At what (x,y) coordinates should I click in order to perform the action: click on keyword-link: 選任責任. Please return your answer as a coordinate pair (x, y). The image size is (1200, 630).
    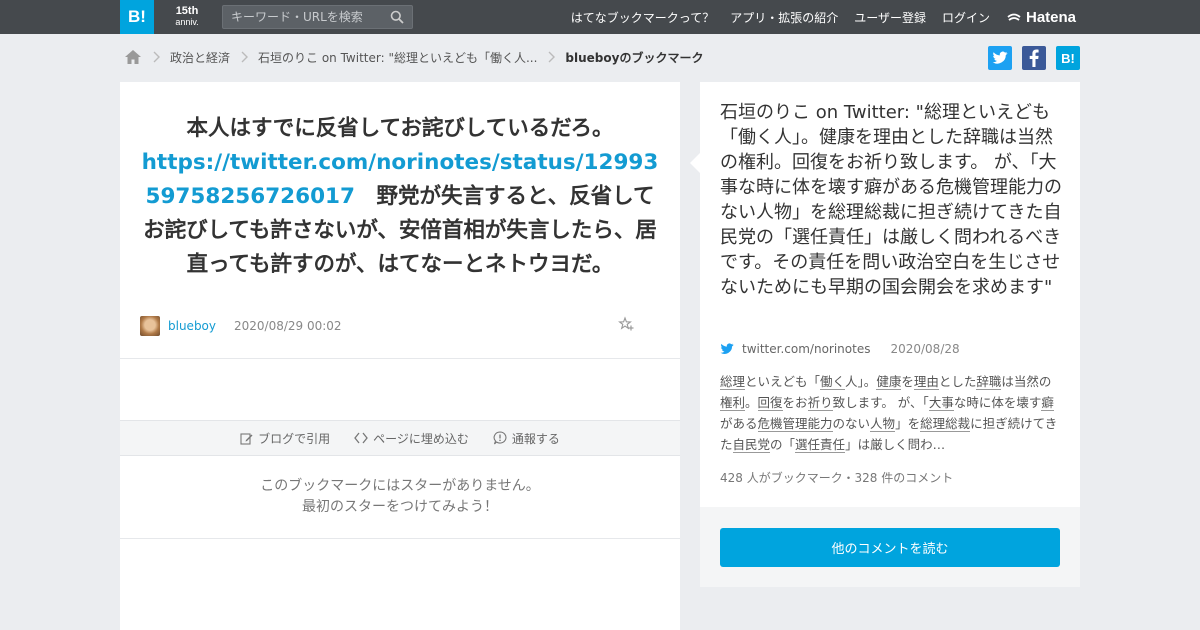
    Looking at the image, I should click on (820, 445).